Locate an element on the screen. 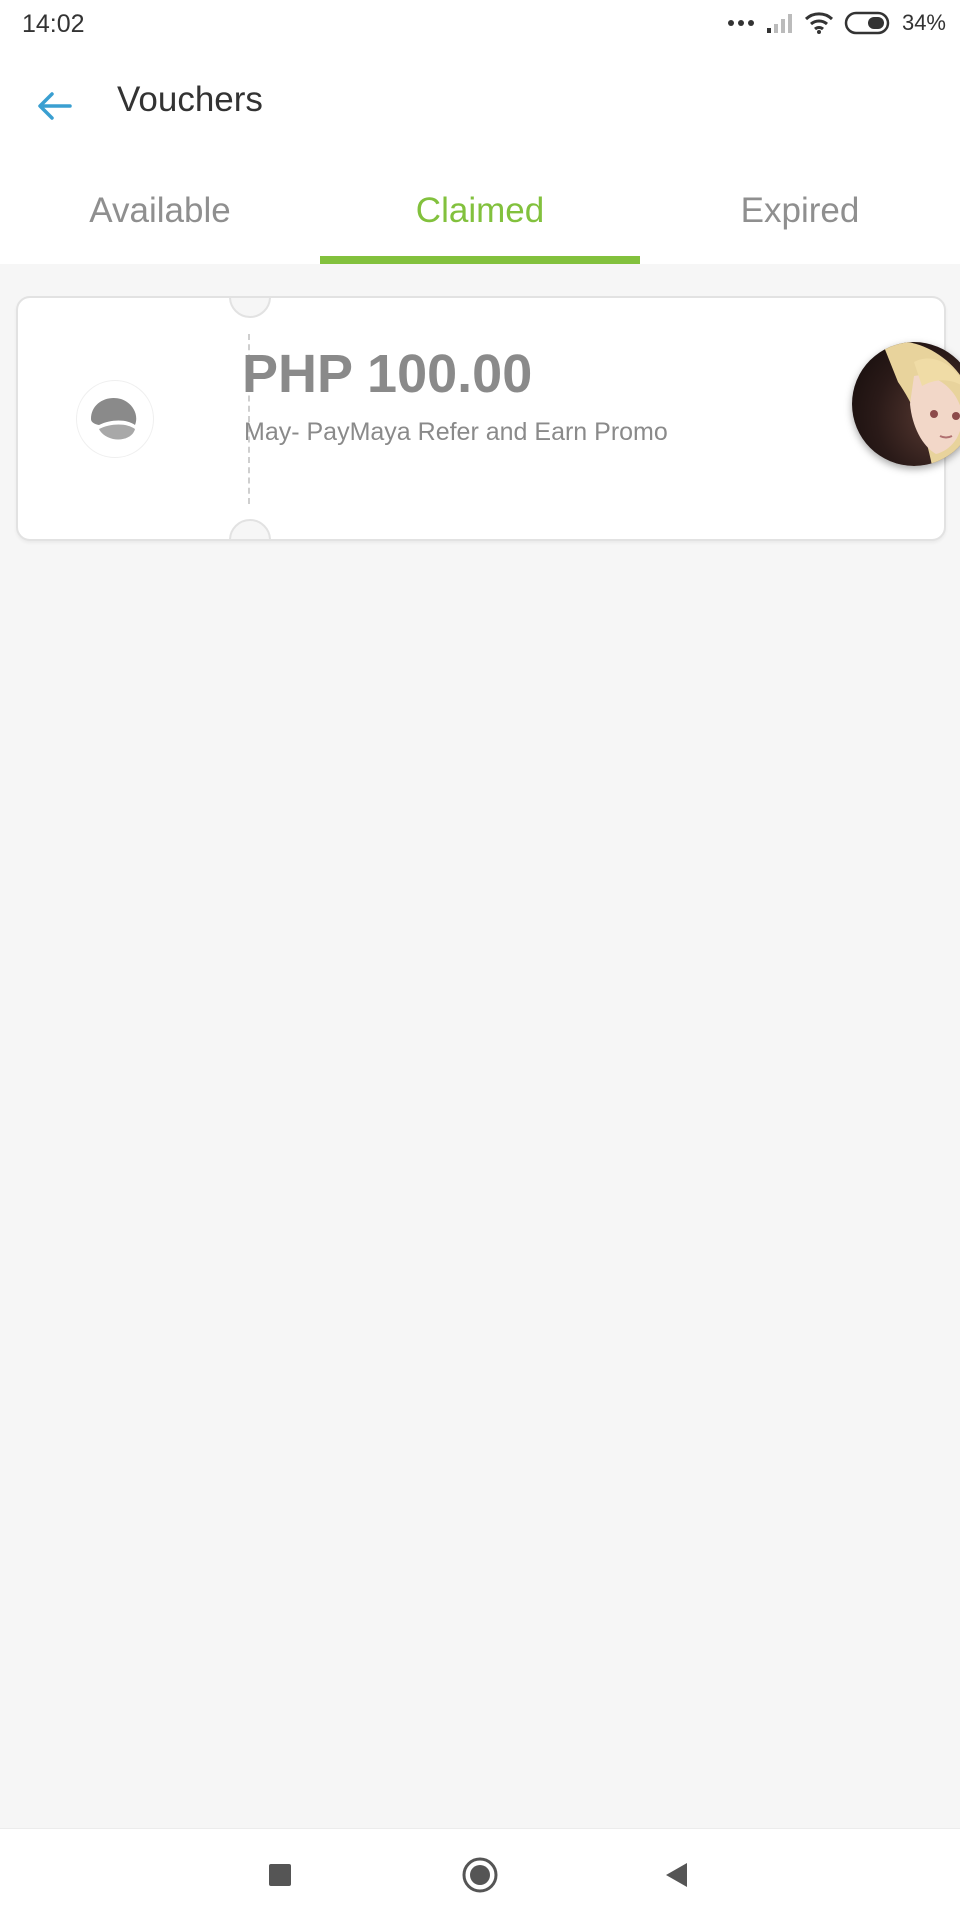  page-title: Vouchers is located at coordinates (190, 99).